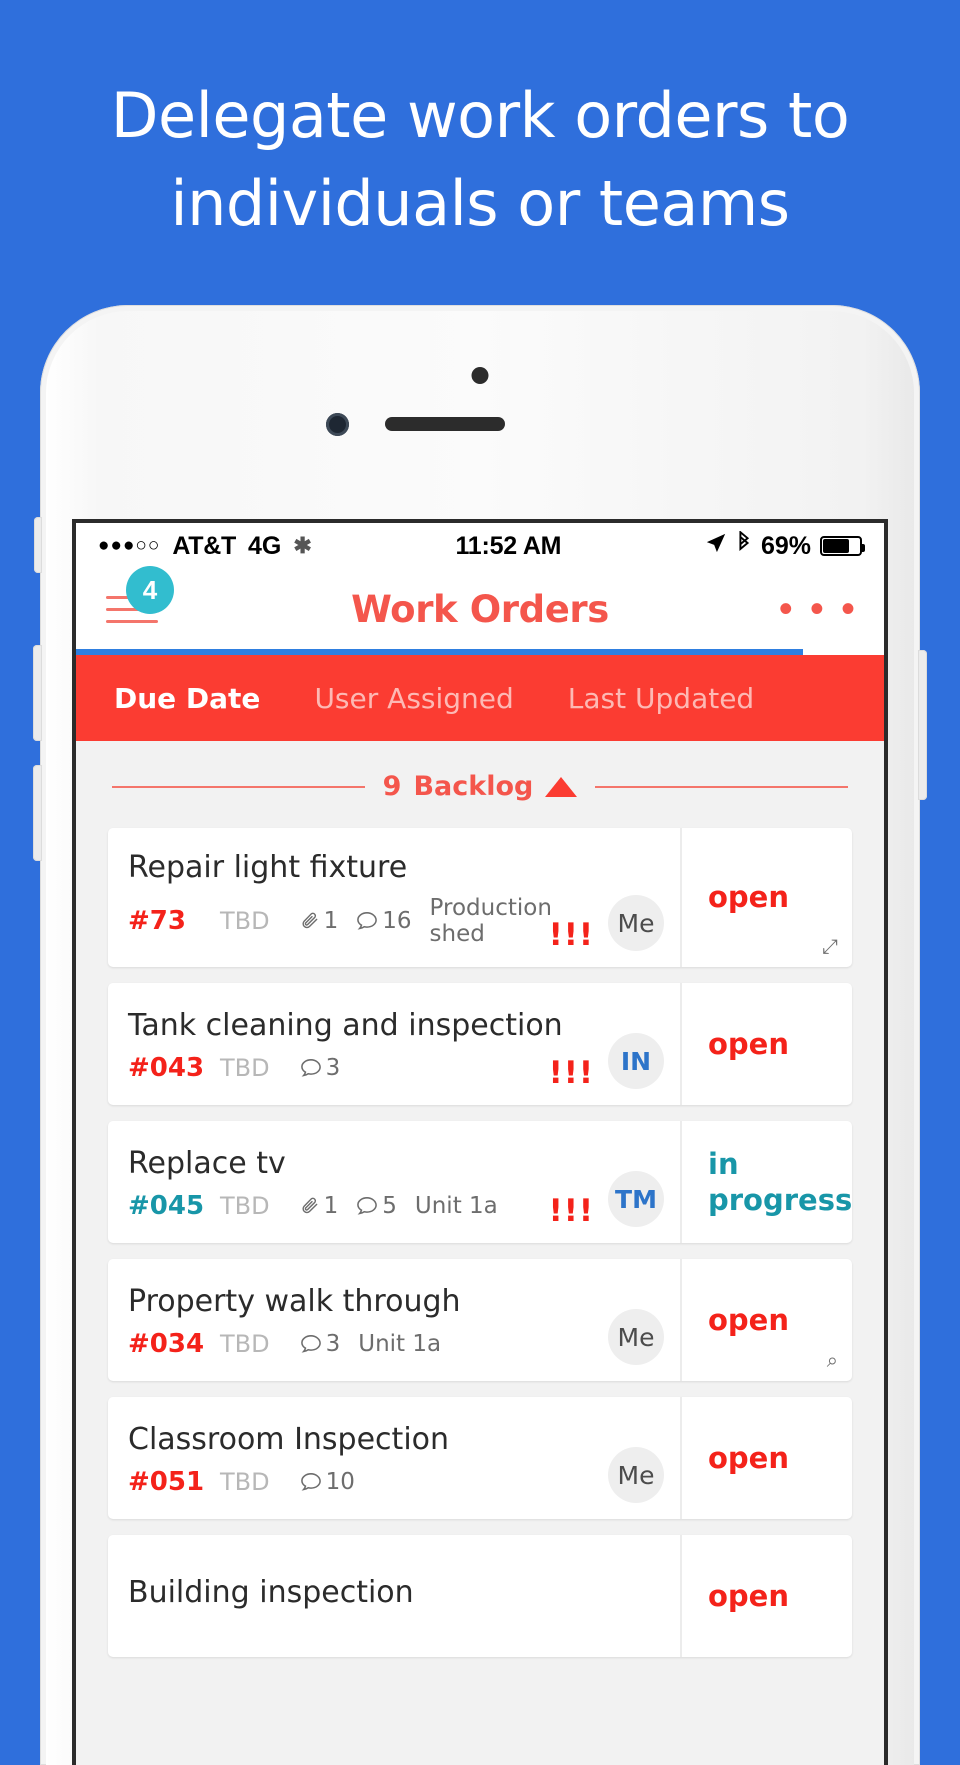 Image resolution: width=960 pixels, height=1765 pixels. Describe the element at coordinates (302, 545) in the screenshot. I see `spinner-icon: ✱` at that location.